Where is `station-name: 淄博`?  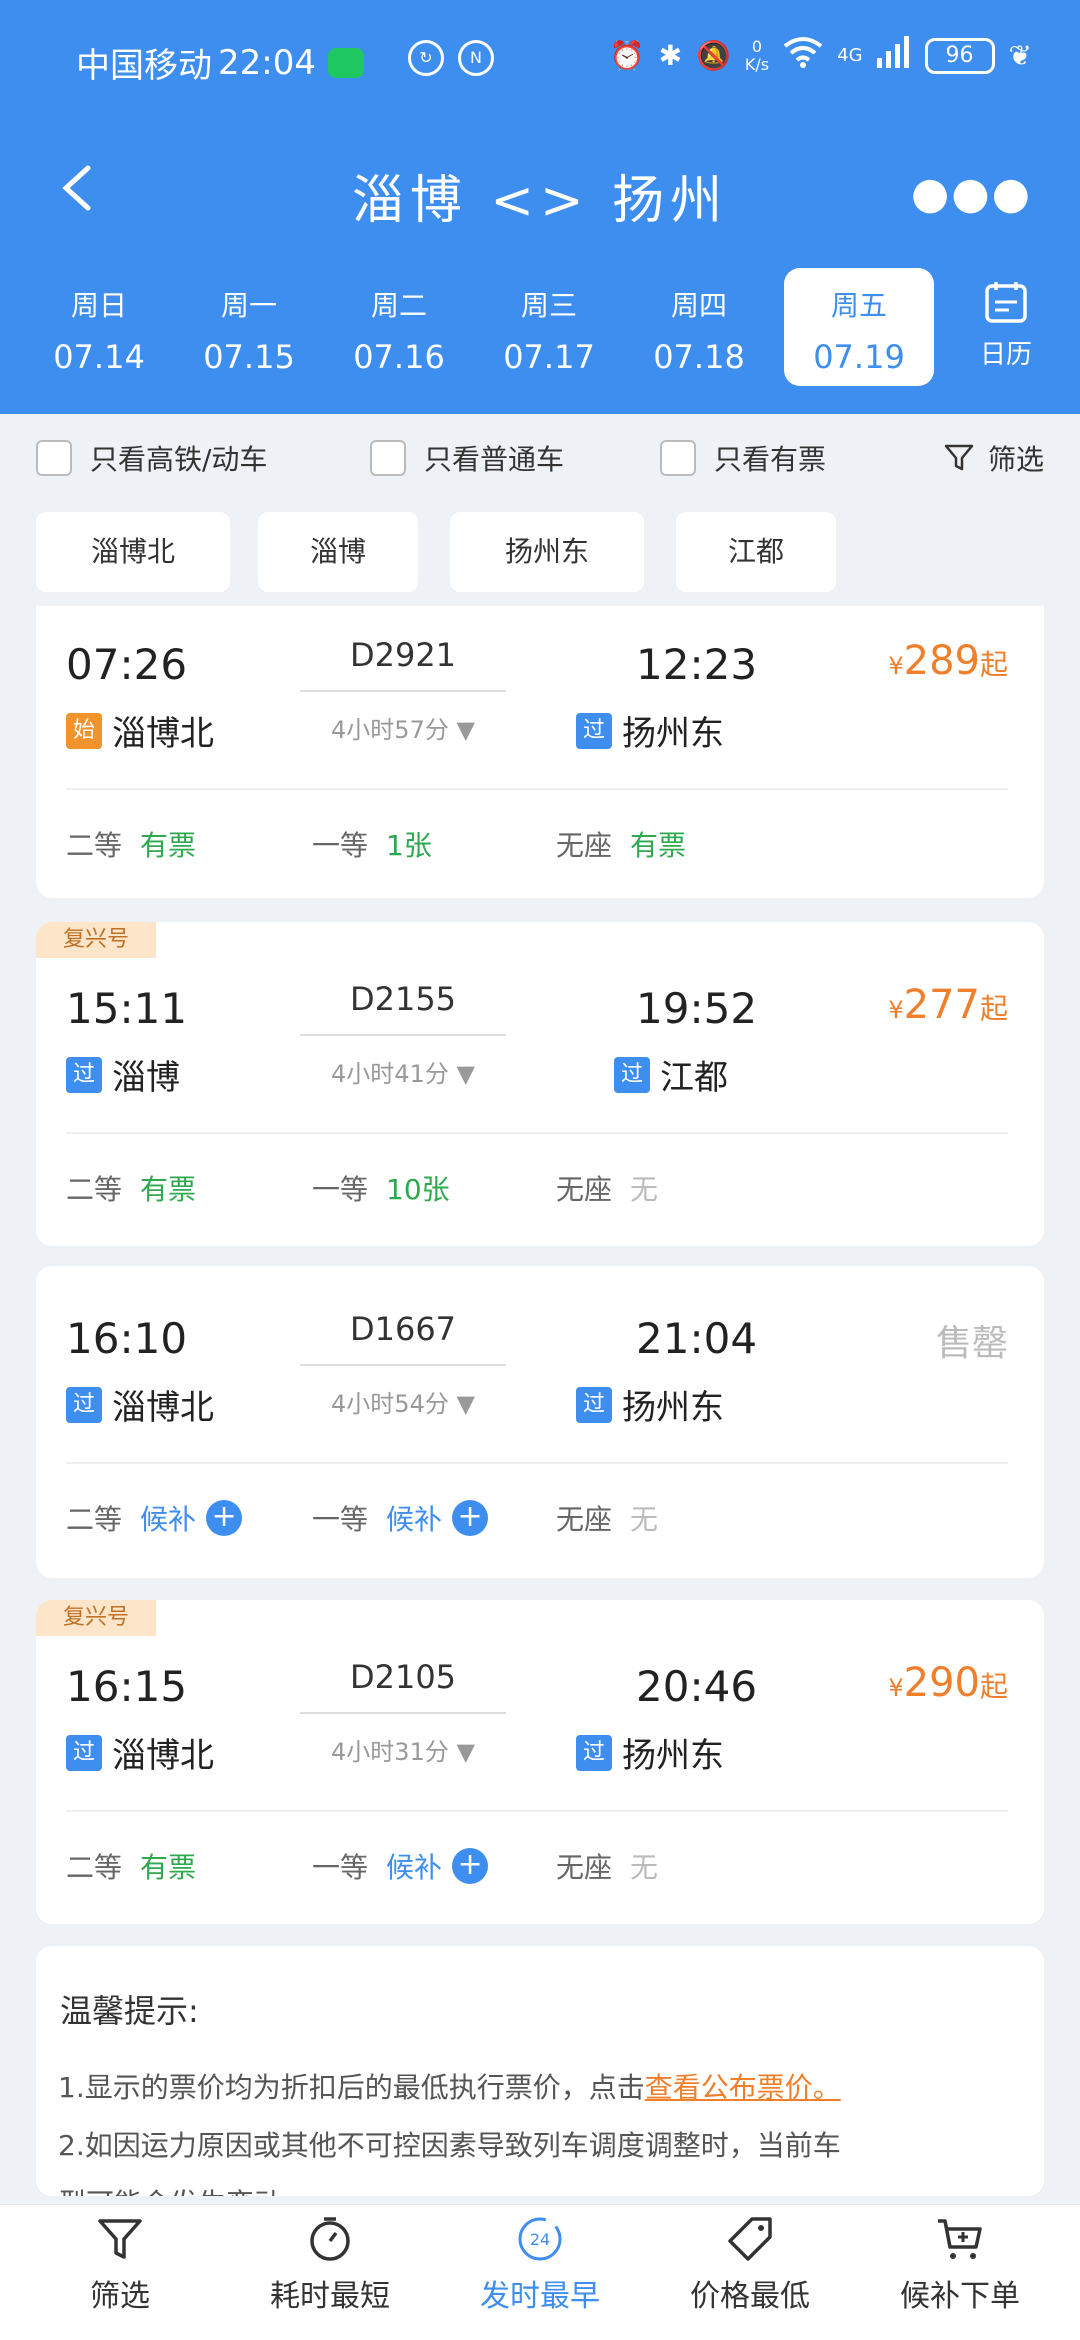 station-name: 淄博 is located at coordinates (146, 1078).